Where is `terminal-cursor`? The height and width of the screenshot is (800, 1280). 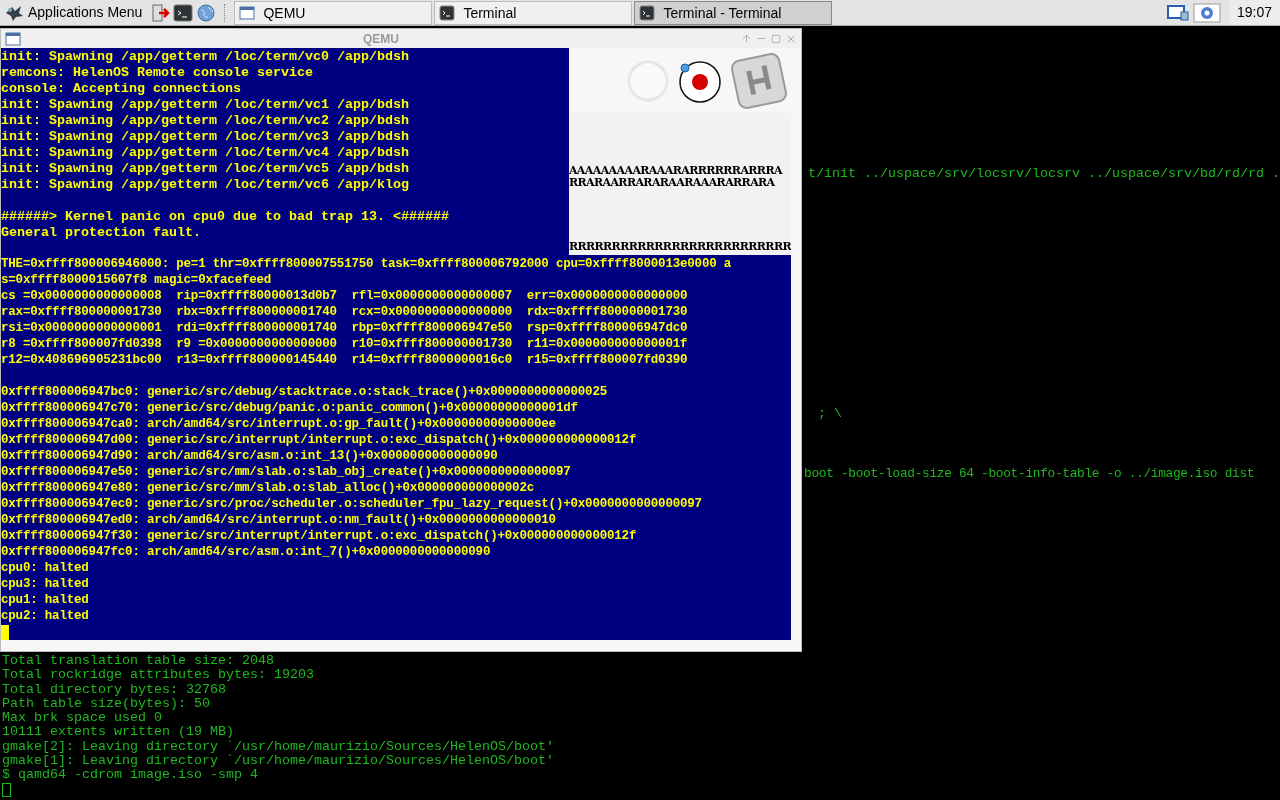
terminal-cursor is located at coordinates (6, 789).